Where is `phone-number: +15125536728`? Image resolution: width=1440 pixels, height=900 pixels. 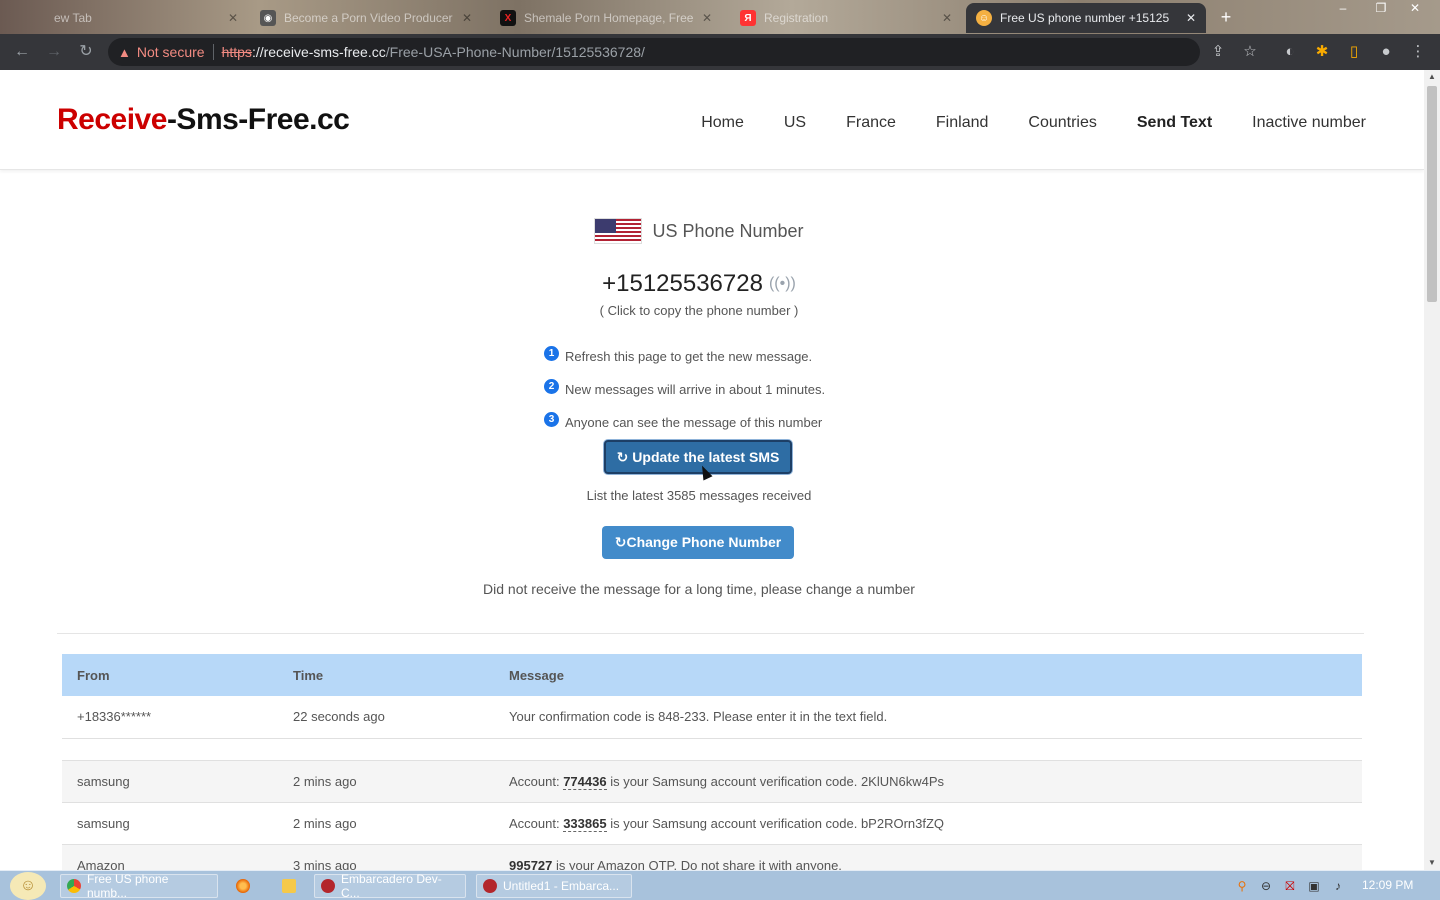 phone-number: +15125536728 is located at coordinates (682, 284).